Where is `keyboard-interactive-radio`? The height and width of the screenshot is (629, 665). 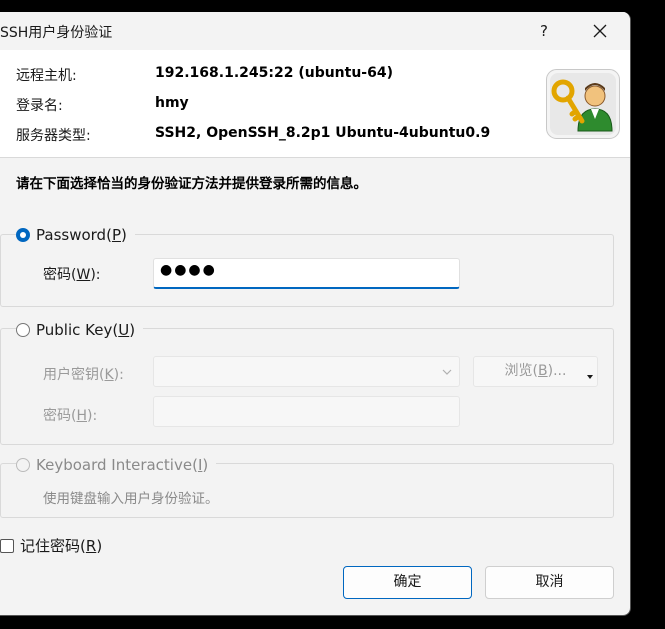
keyboard-interactive-radio is located at coordinates (23, 465).